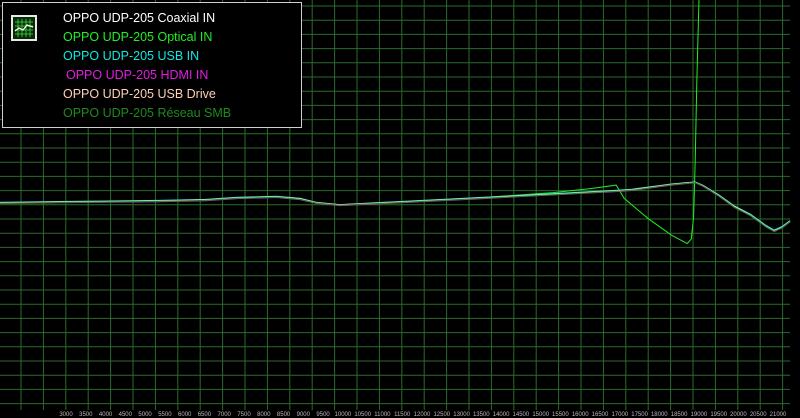  I want to click on x-tick-label: 20000, so click(738, 415).